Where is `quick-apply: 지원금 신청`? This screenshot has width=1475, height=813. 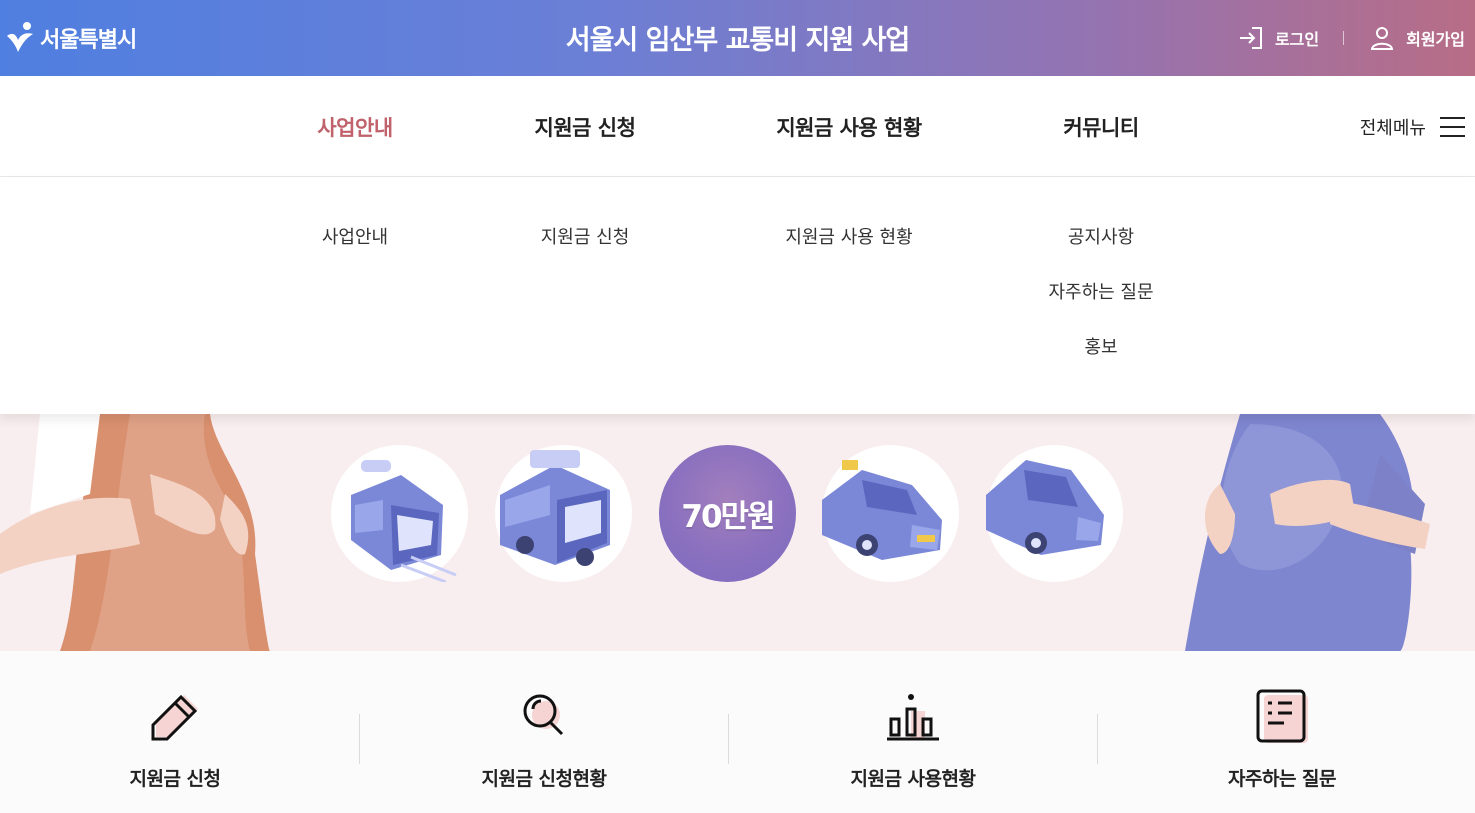
quick-apply: 지원금 신청 is located at coordinates (179, 732).